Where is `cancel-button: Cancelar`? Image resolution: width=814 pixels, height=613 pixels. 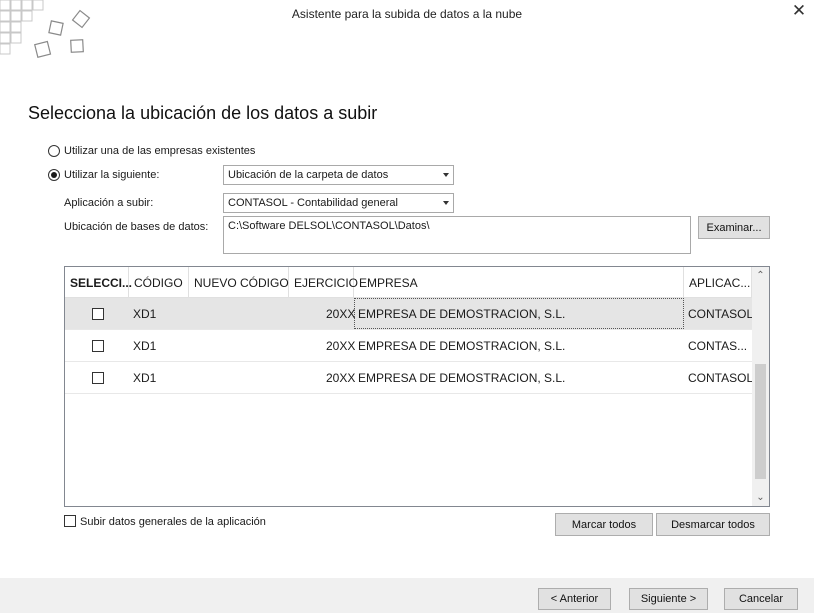
cancel-button: Cancelar is located at coordinates (761, 599).